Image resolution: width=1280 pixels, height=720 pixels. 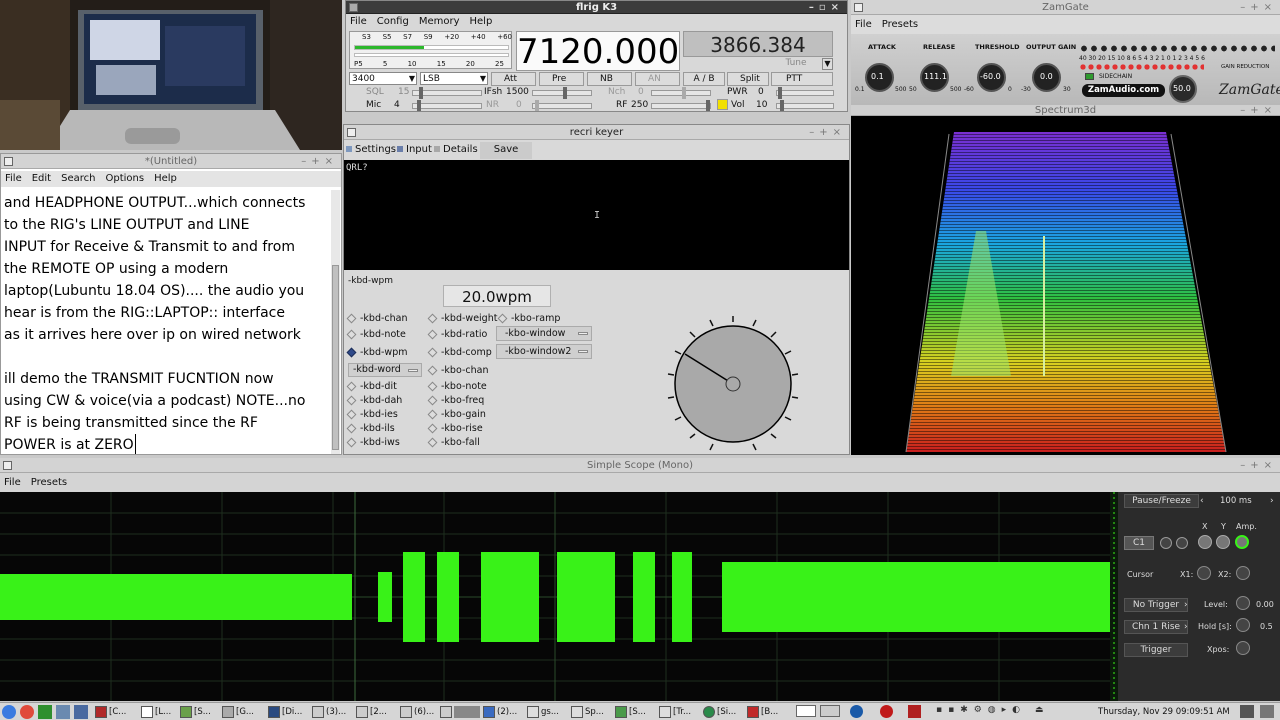 What do you see at coordinates (385, 370) in the screenshot?
I see `kbd-word-menubutton: -kbd-word` at bounding box center [385, 370].